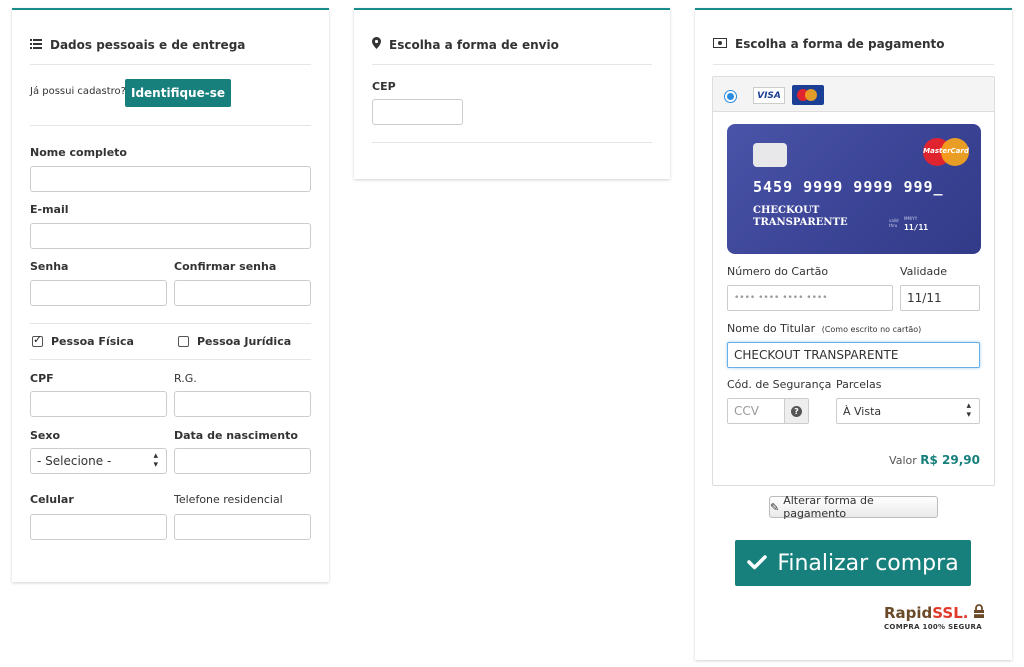 The width and height of the screenshot is (1024, 667). Describe the element at coordinates (924, 298) in the screenshot. I see `validade-value: 11/11` at that location.